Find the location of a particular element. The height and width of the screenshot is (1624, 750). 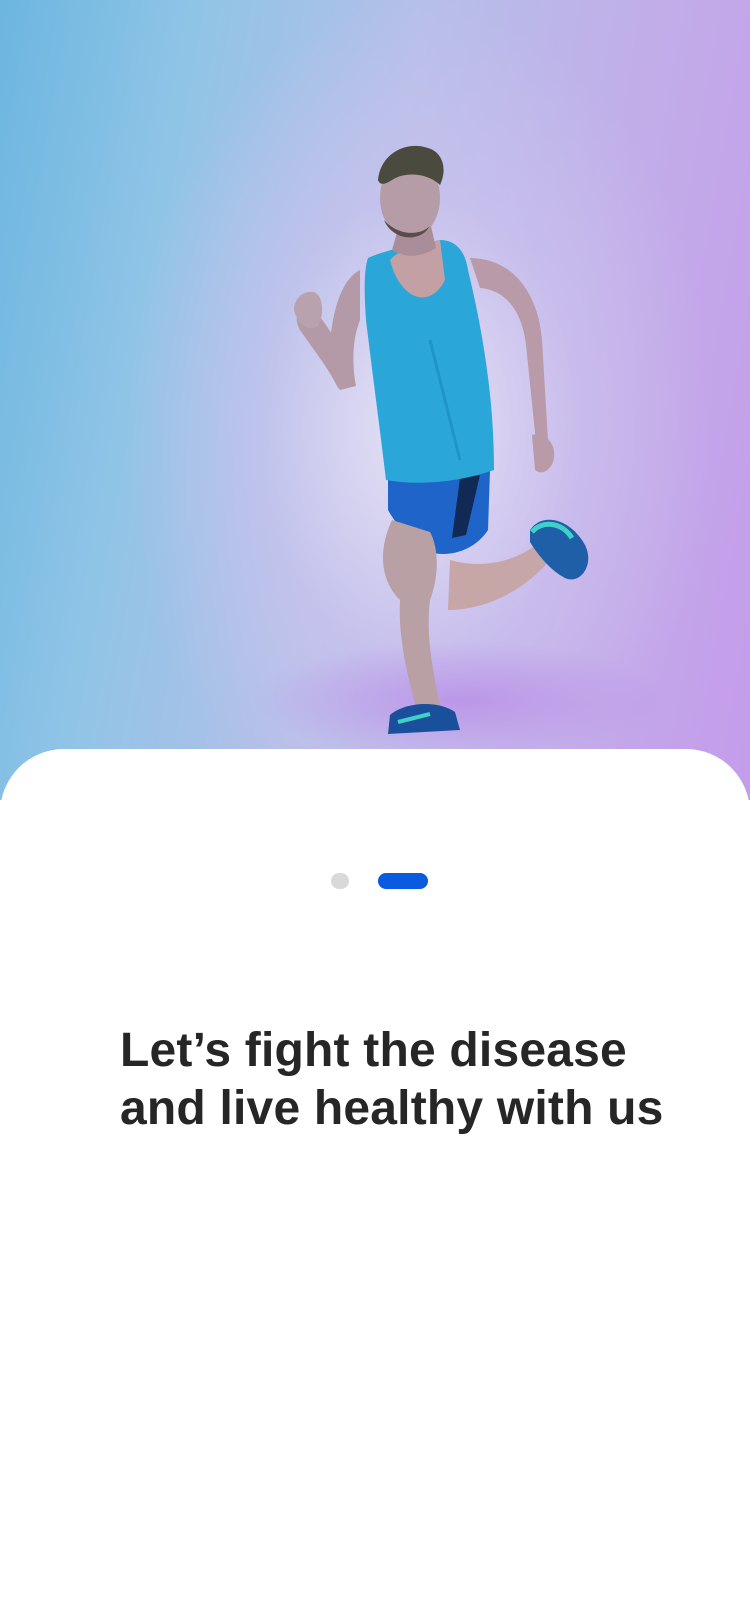

page-dot-2-active is located at coordinates (403, 881).